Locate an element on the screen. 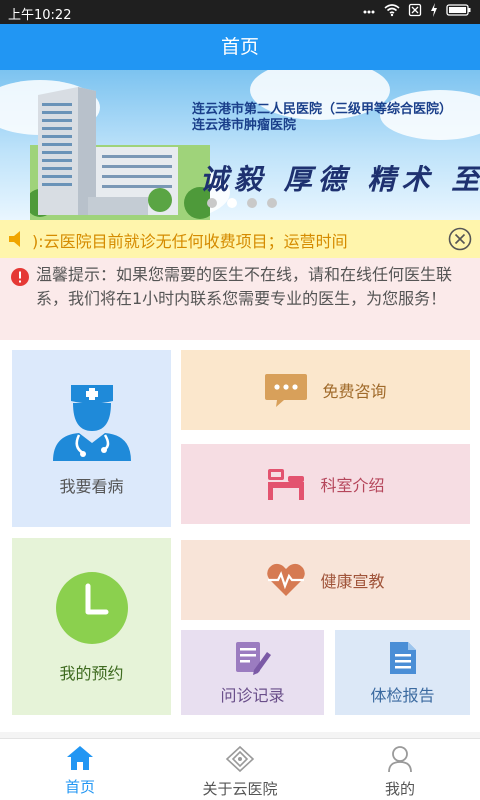 The width and height of the screenshot is (480, 800). notice-marquee: ):云医院目前就诊无任何收费项目；运营时间 is located at coordinates (240, 239).